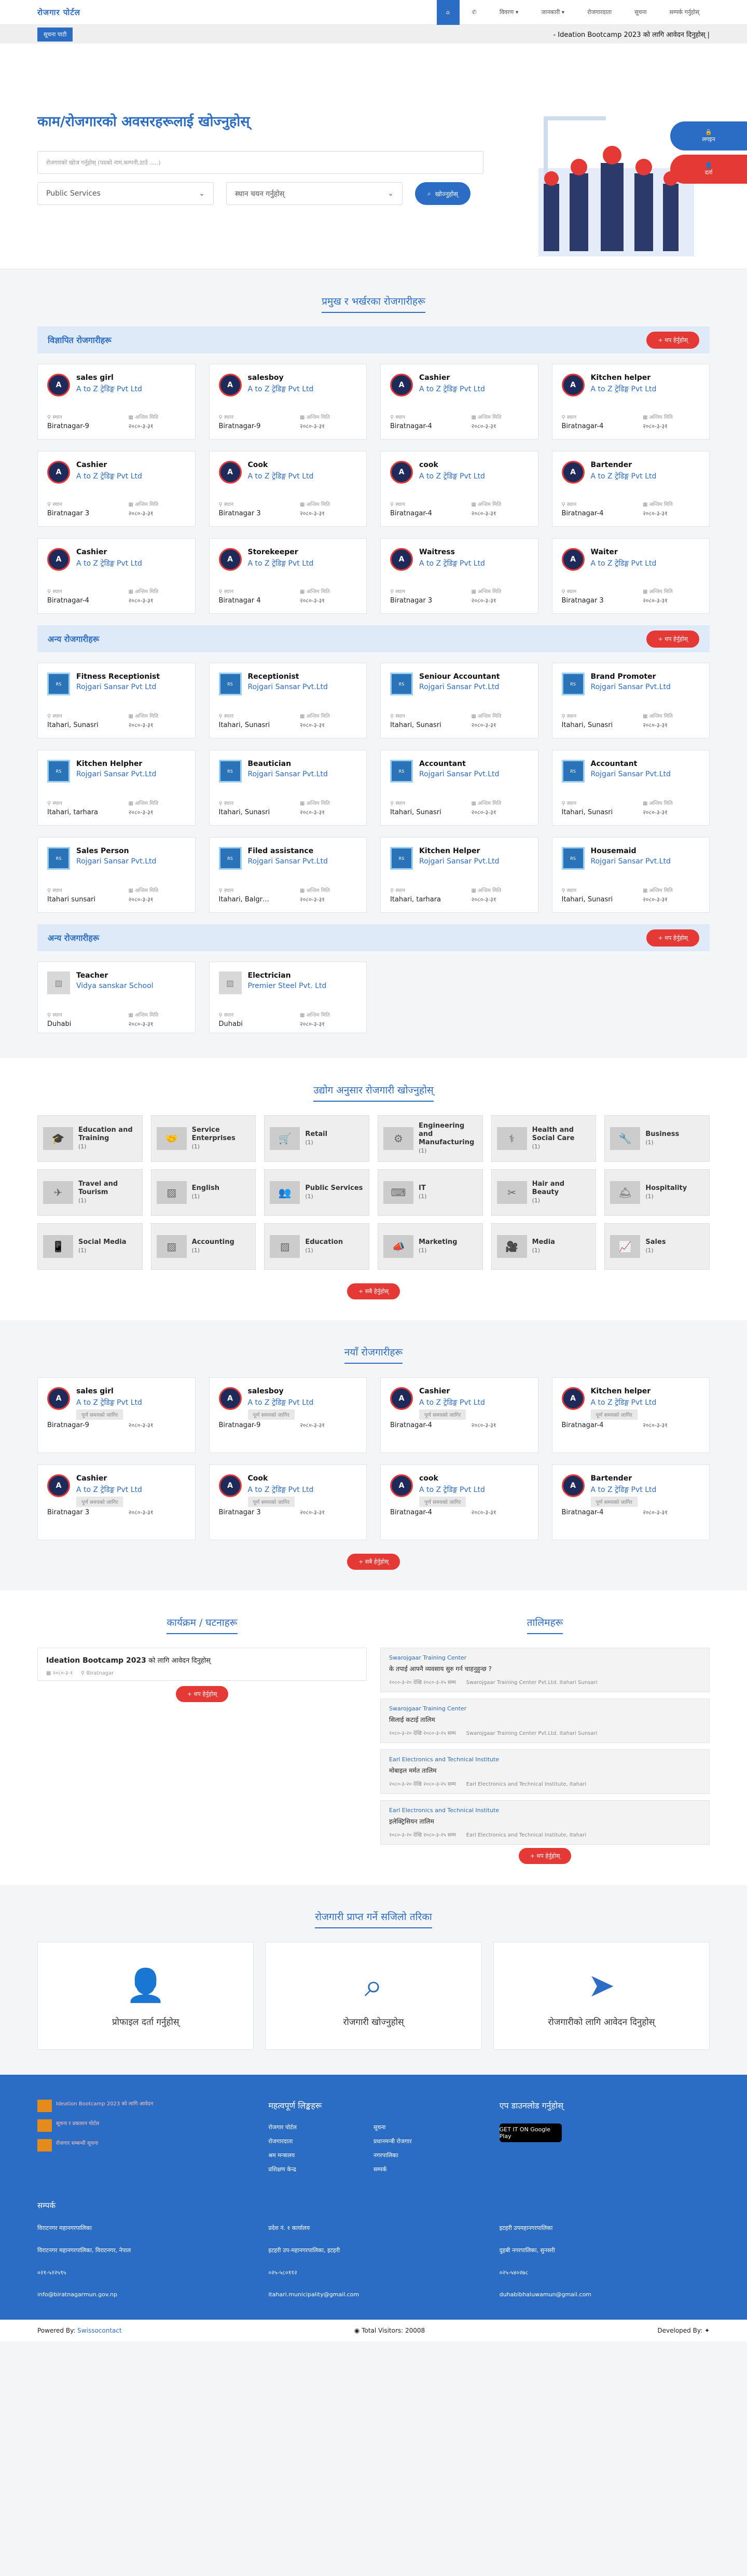 Image resolution: width=747 pixels, height=2576 pixels. Describe the element at coordinates (657, 1192) in the screenshot. I see `industry-card: 🛎 Hospitality (1)` at that location.